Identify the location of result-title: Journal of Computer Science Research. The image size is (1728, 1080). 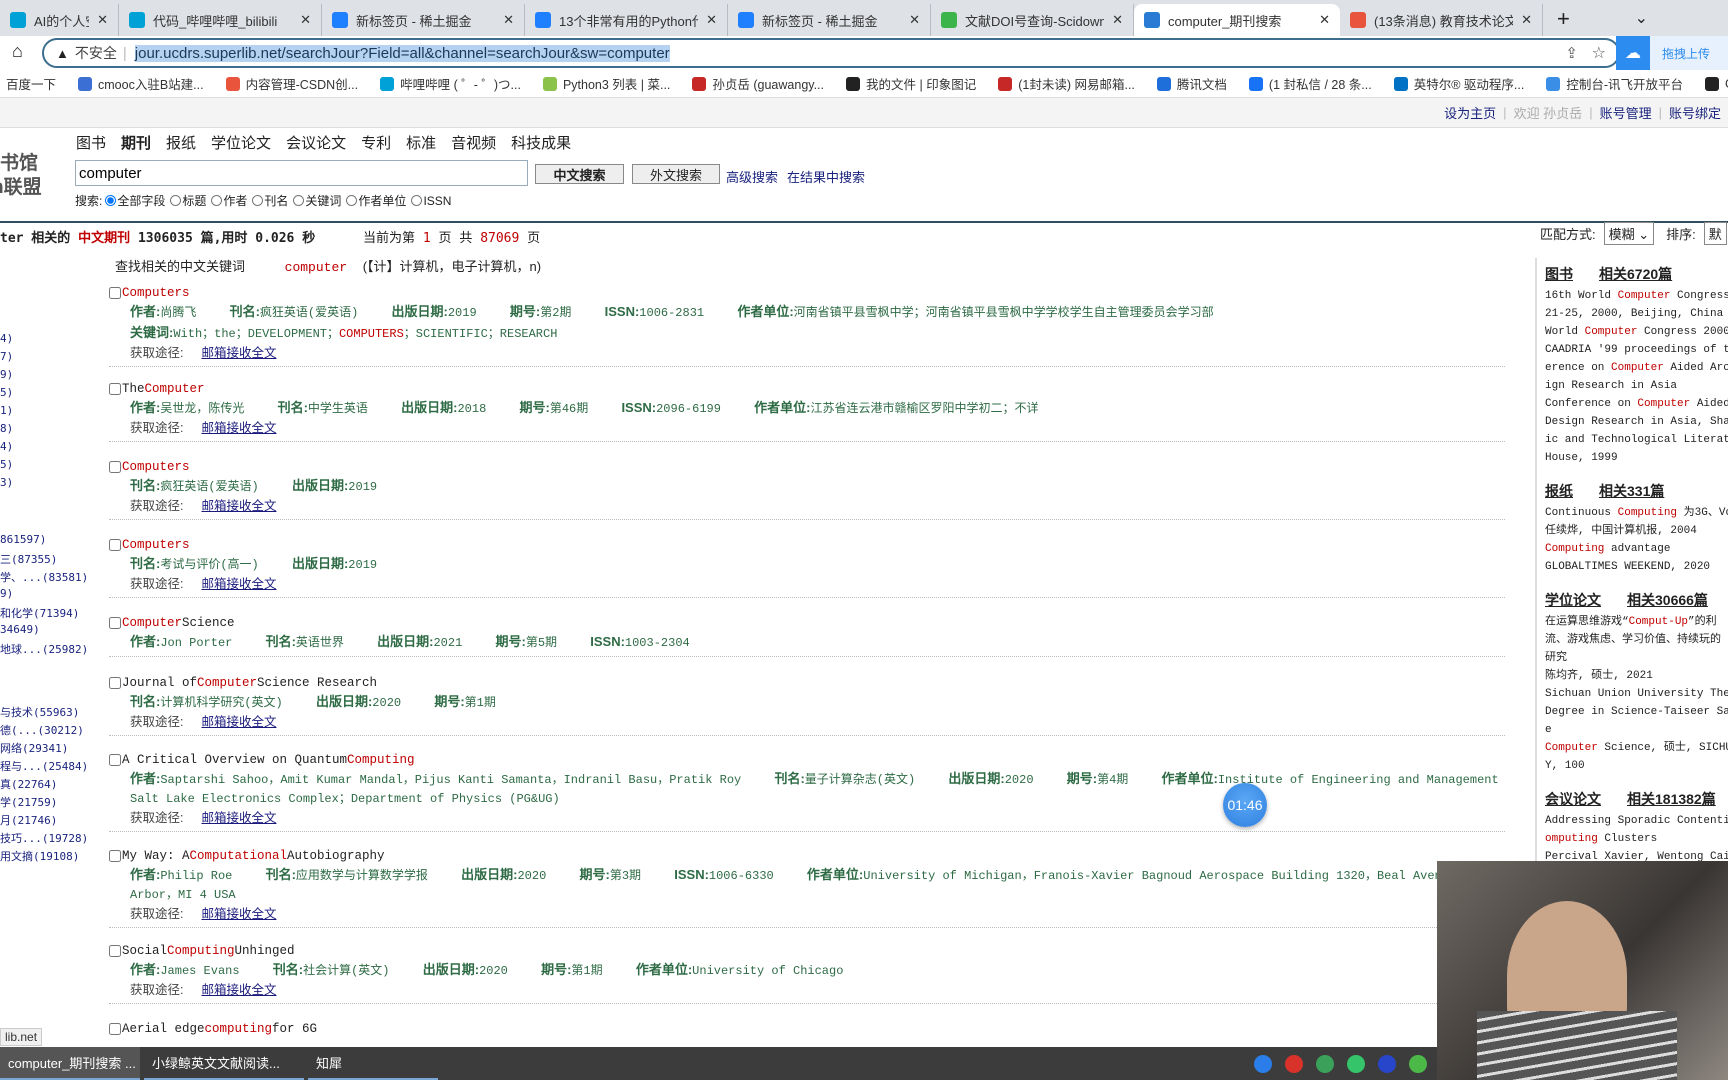
(807, 683).